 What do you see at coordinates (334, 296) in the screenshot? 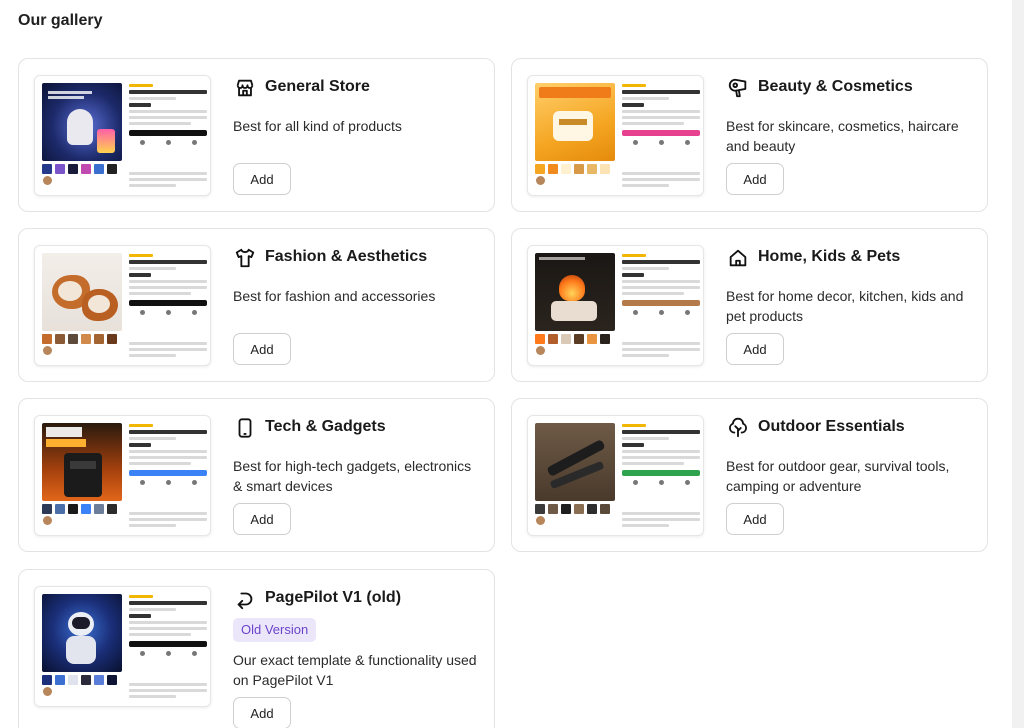
I see `card-description: Best for fashion and accessories` at bounding box center [334, 296].